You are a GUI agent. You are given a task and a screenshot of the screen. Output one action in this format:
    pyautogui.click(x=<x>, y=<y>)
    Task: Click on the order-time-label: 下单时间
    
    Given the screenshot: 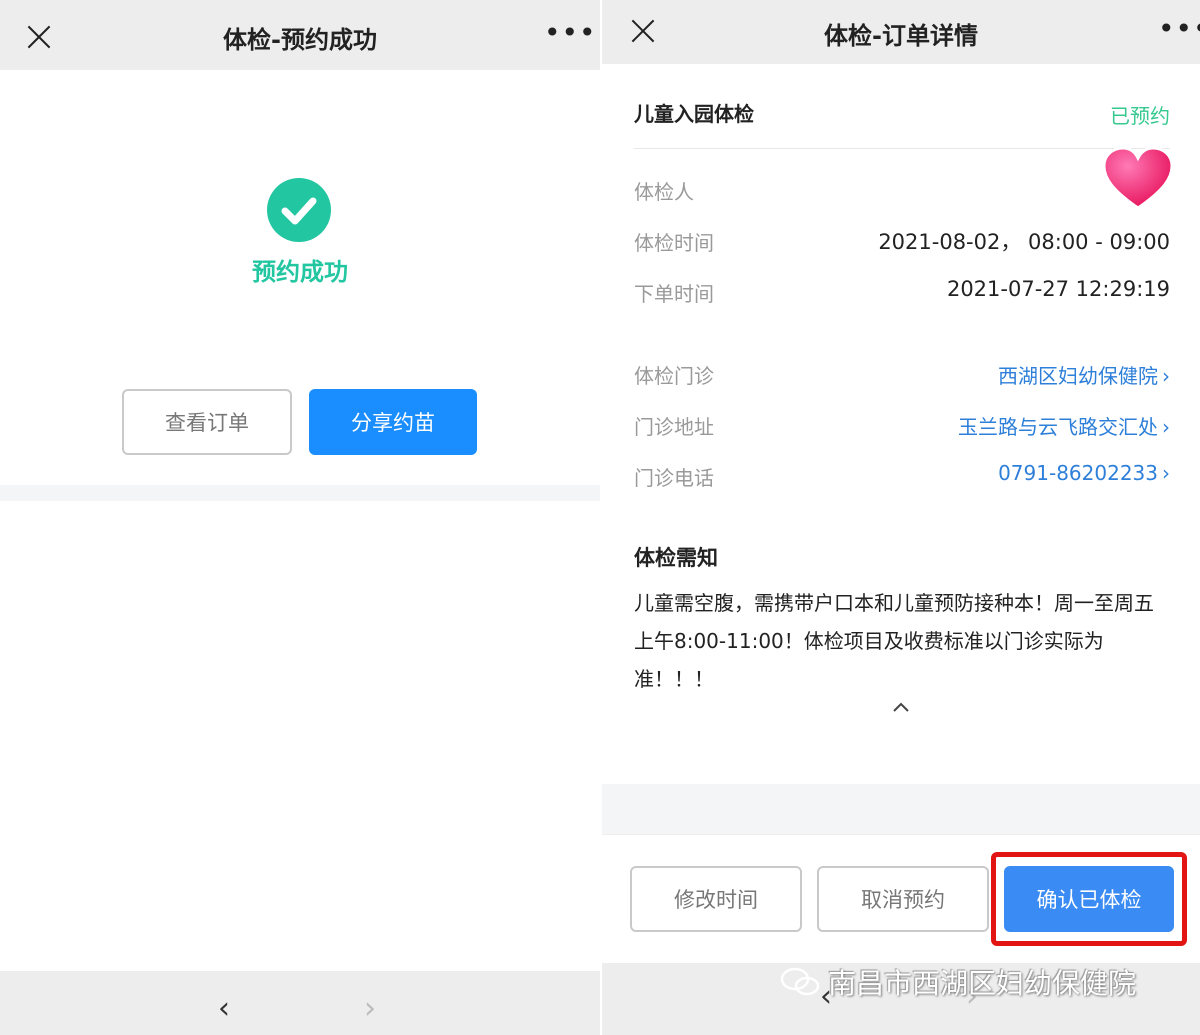 What is the action you would take?
    pyautogui.click(x=674, y=294)
    